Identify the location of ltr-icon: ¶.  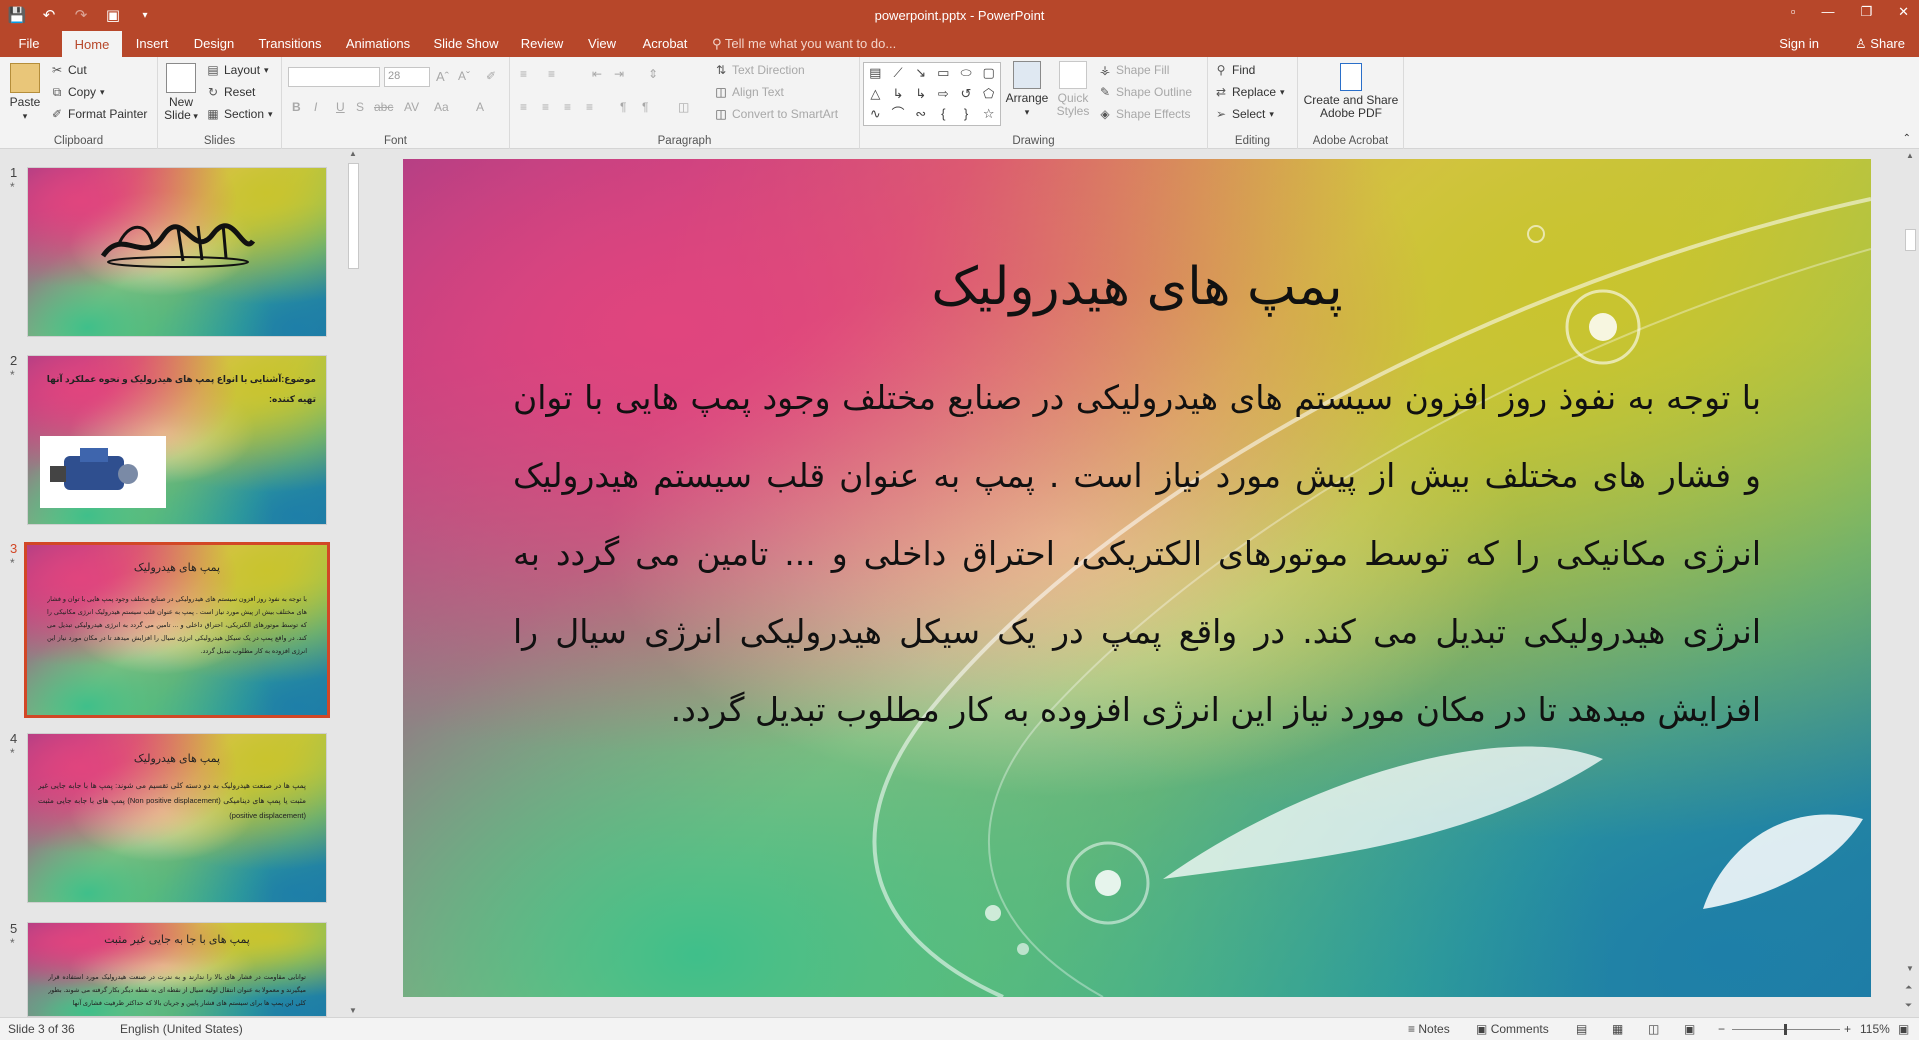
(645, 107).